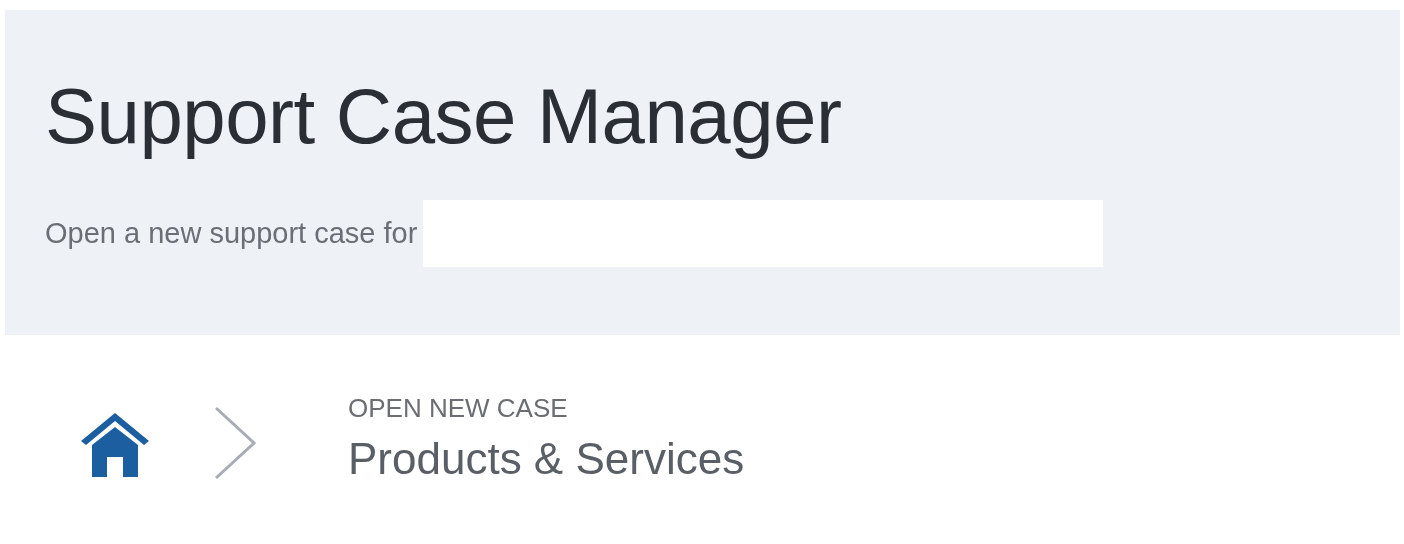 The height and width of the screenshot is (544, 1404). Describe the element at coordinates (231, 233) in the screenshot. I see `subtitle: Open a new support case for` at that location.